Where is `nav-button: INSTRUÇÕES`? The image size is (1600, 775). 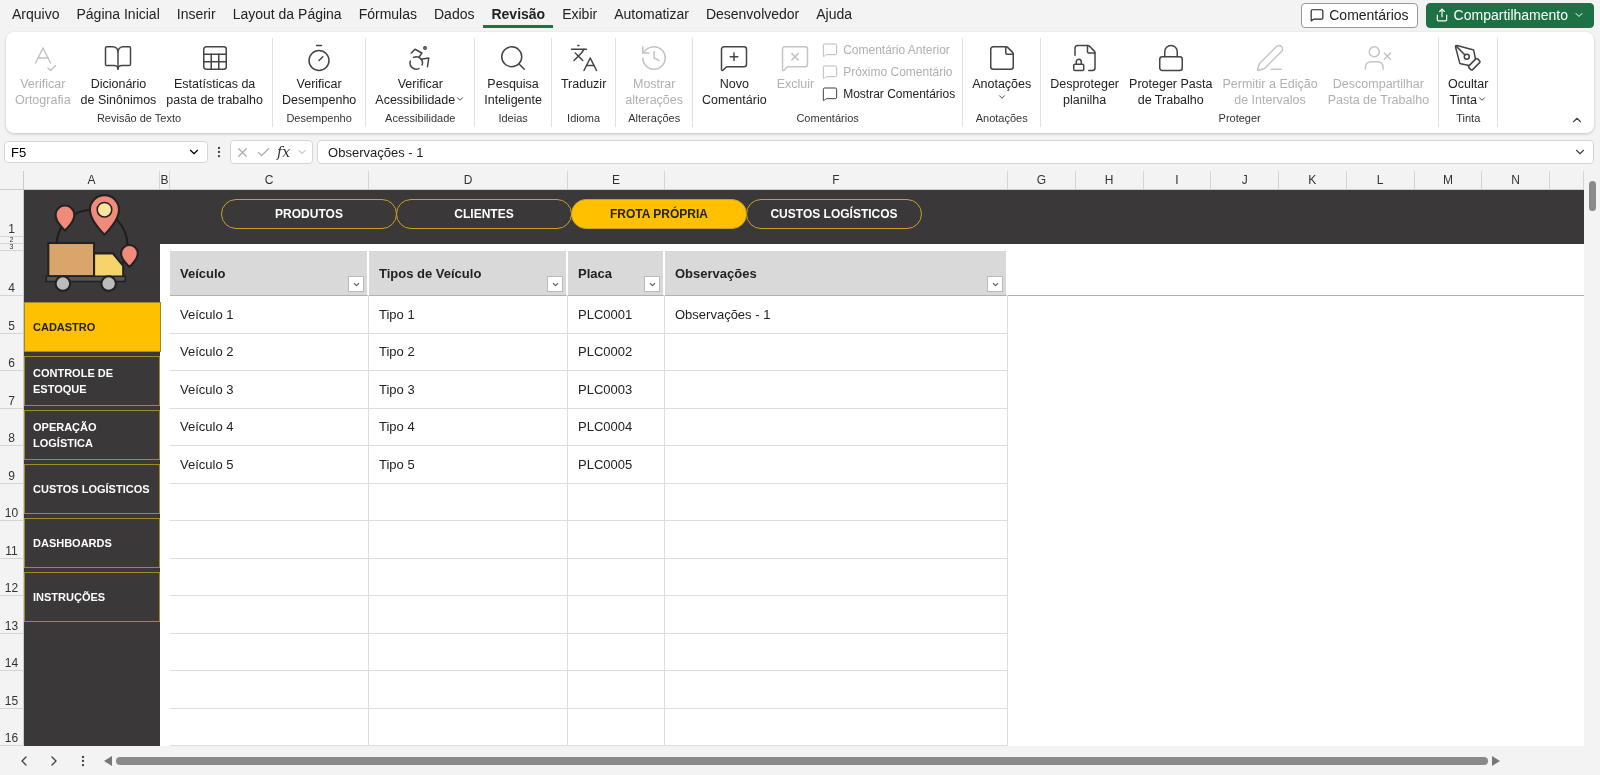 nav-button: INSTRUÇÕES is located at coordinates (92, 597).